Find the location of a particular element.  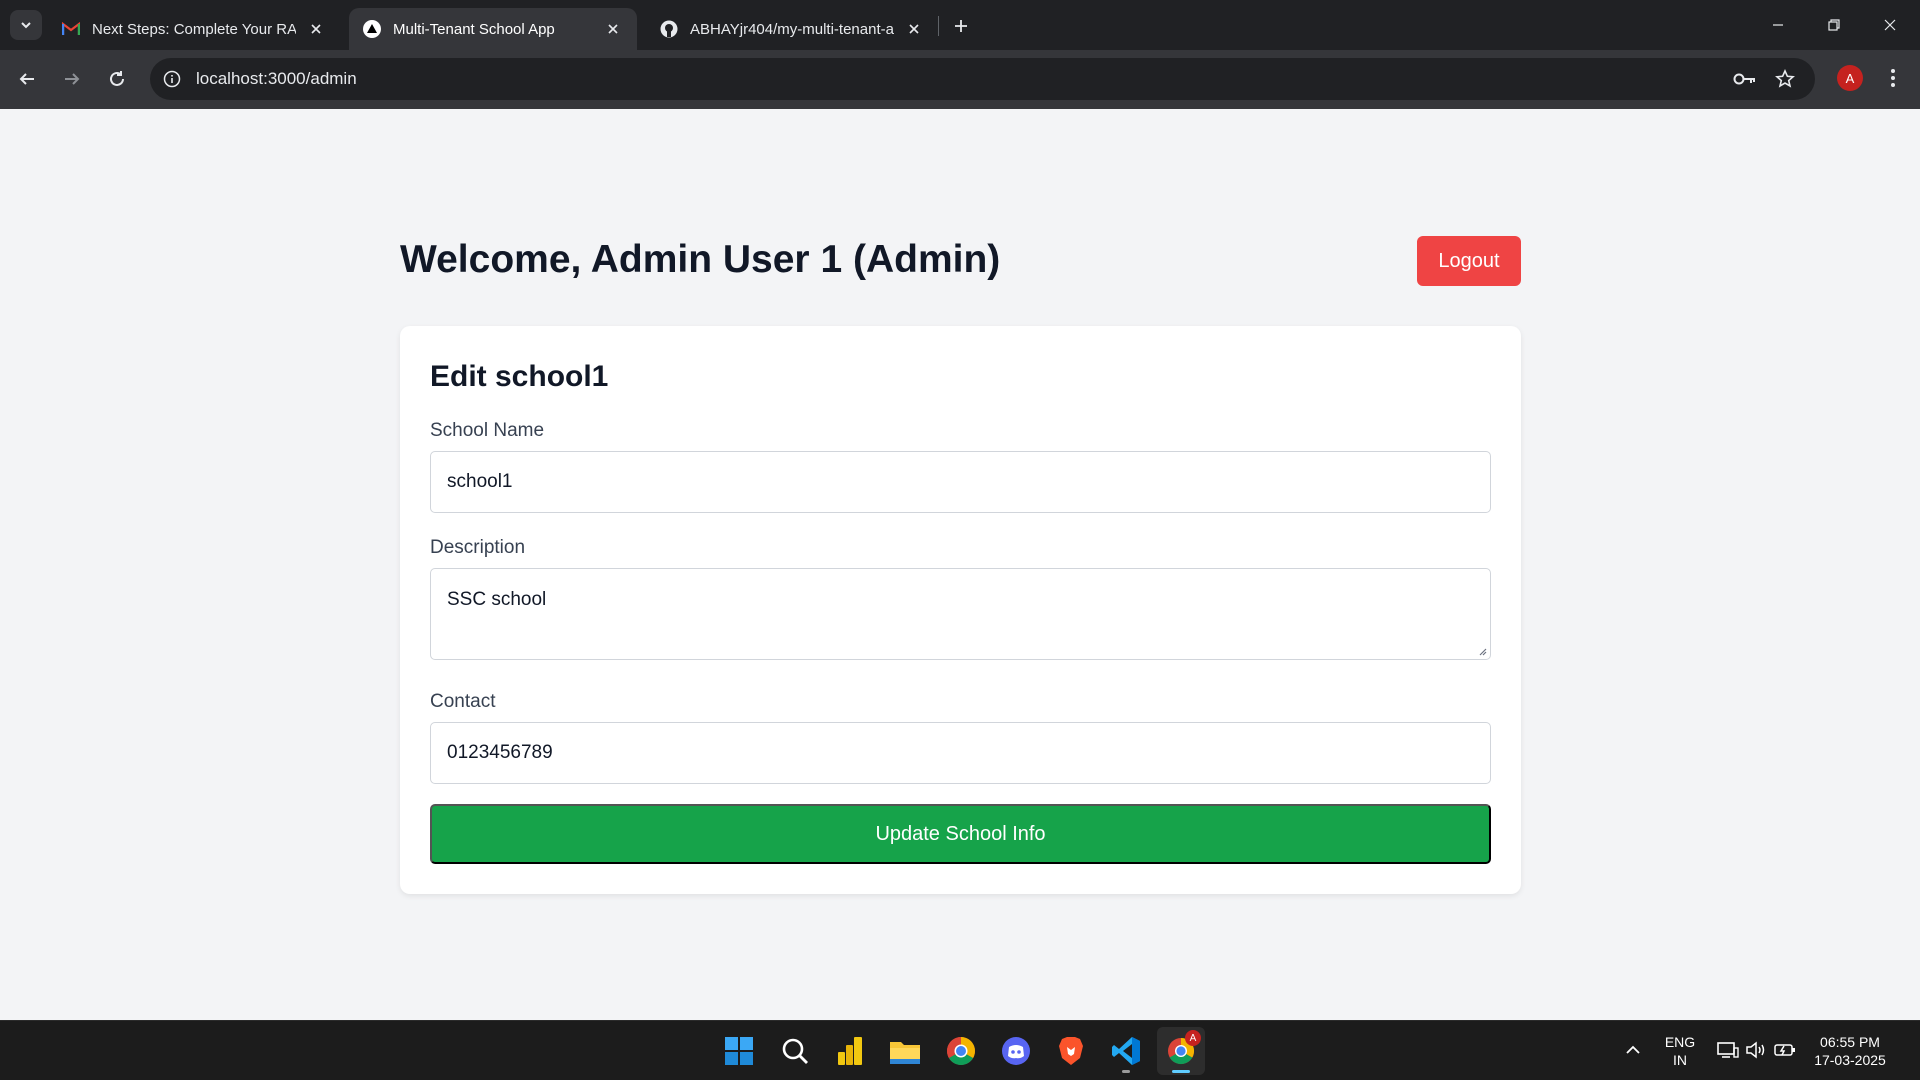

description-label: Description is located at coordinates (478, 547).